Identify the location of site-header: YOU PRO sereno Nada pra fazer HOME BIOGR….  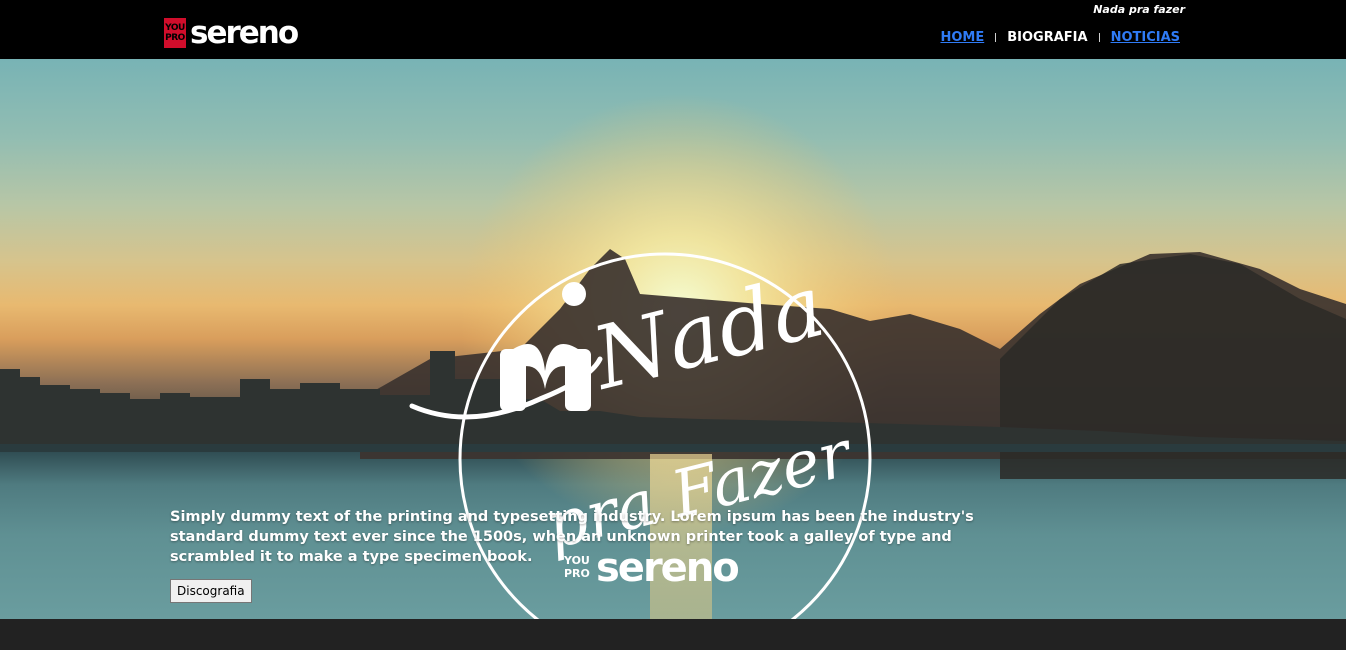
(673, 29).